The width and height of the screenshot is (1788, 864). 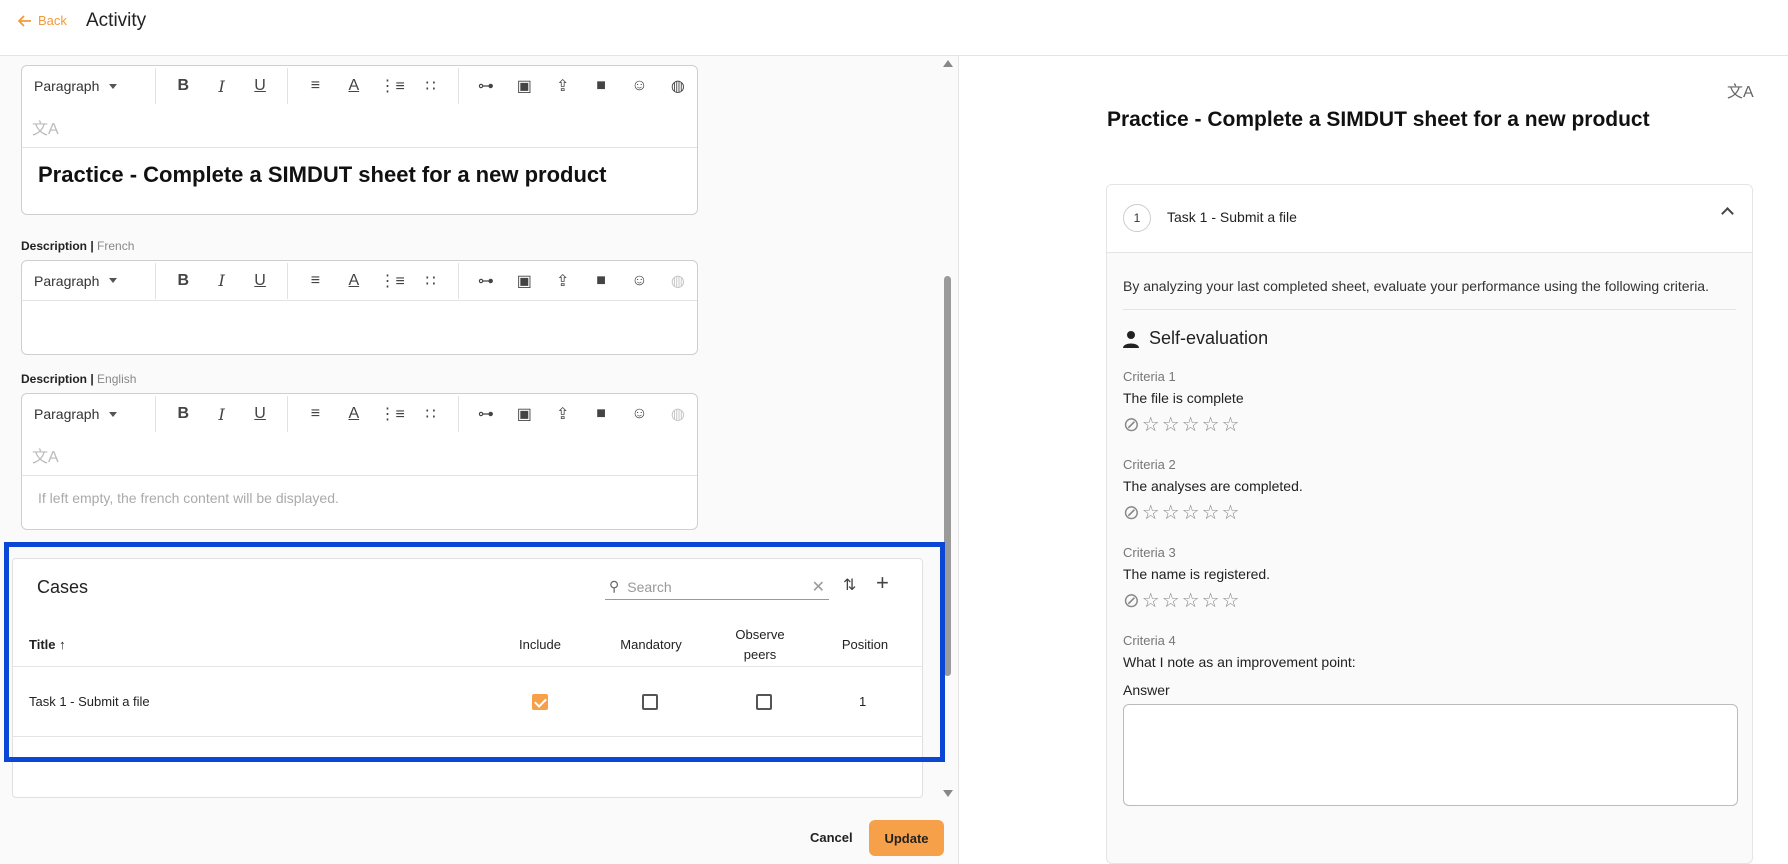 What do you see at coordinates (1430, 755) in the screenshot?
I see `answer-textarea` at bounding box center [1430, 755].